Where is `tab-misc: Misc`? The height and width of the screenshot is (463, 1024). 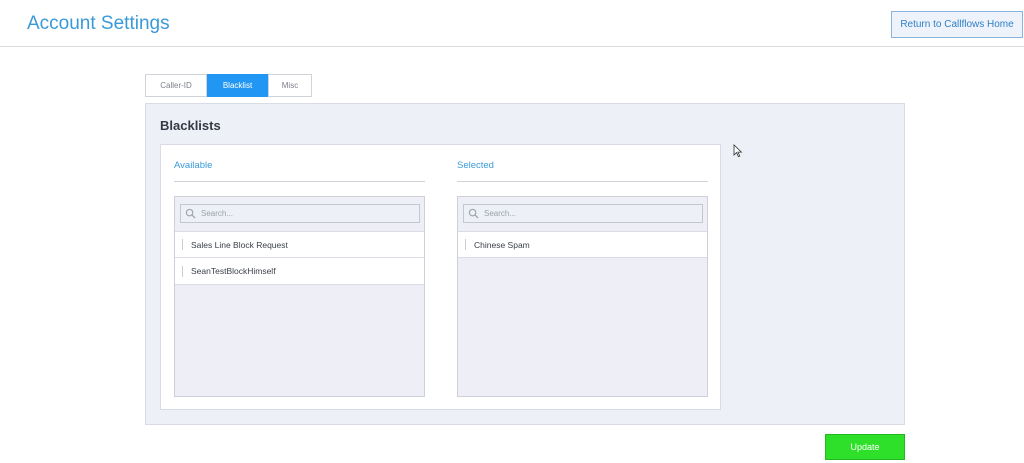 tab-misc: Misc is located at coordinates (290, 85).